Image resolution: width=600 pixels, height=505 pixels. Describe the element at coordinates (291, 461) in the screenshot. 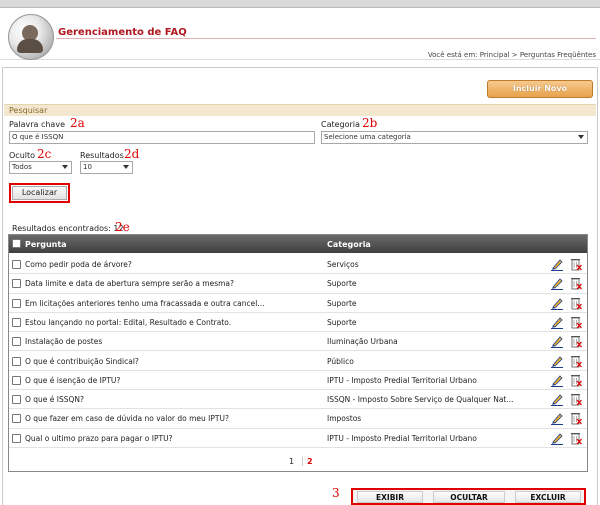

I see `page-1-link: 1` at that location.